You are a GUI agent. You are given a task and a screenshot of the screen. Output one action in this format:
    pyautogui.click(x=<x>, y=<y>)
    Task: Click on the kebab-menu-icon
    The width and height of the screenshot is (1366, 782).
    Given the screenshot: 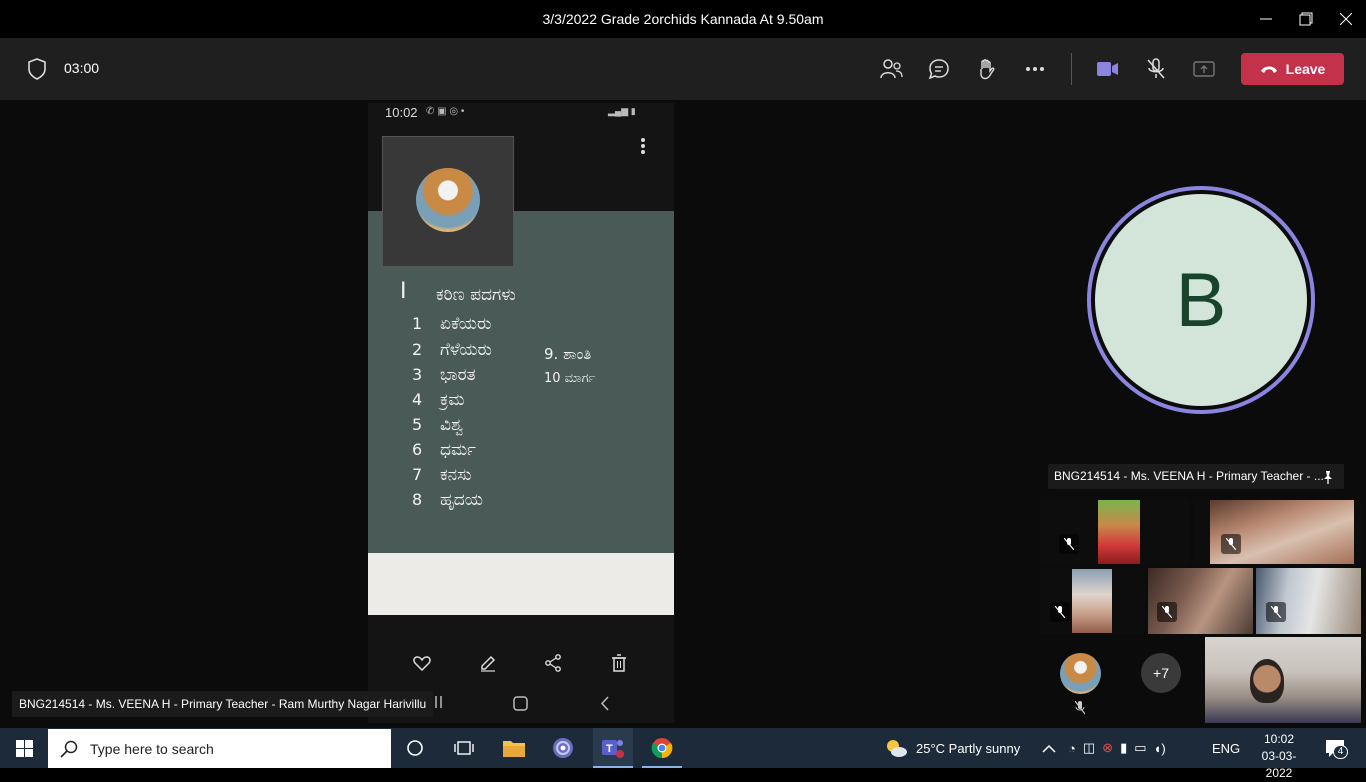 What is the action you would take?
    pyautogui.click(x=643, y=148)
    